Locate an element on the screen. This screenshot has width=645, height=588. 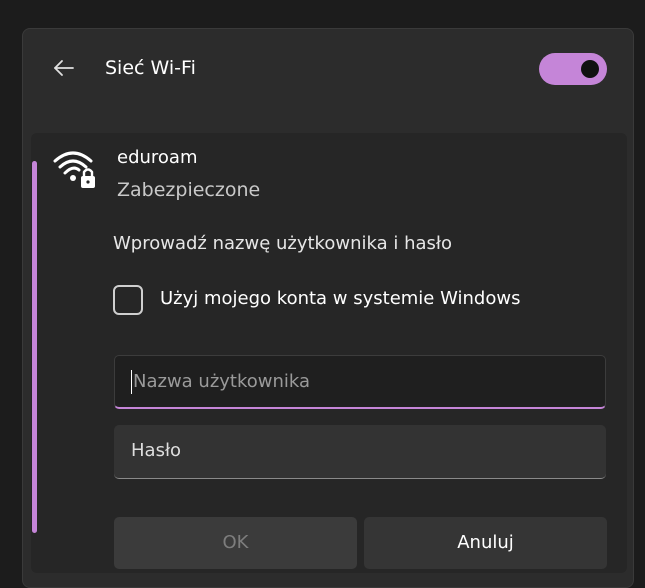
username-input: Nazwa użytkownika is located at coordinates (360, 382).